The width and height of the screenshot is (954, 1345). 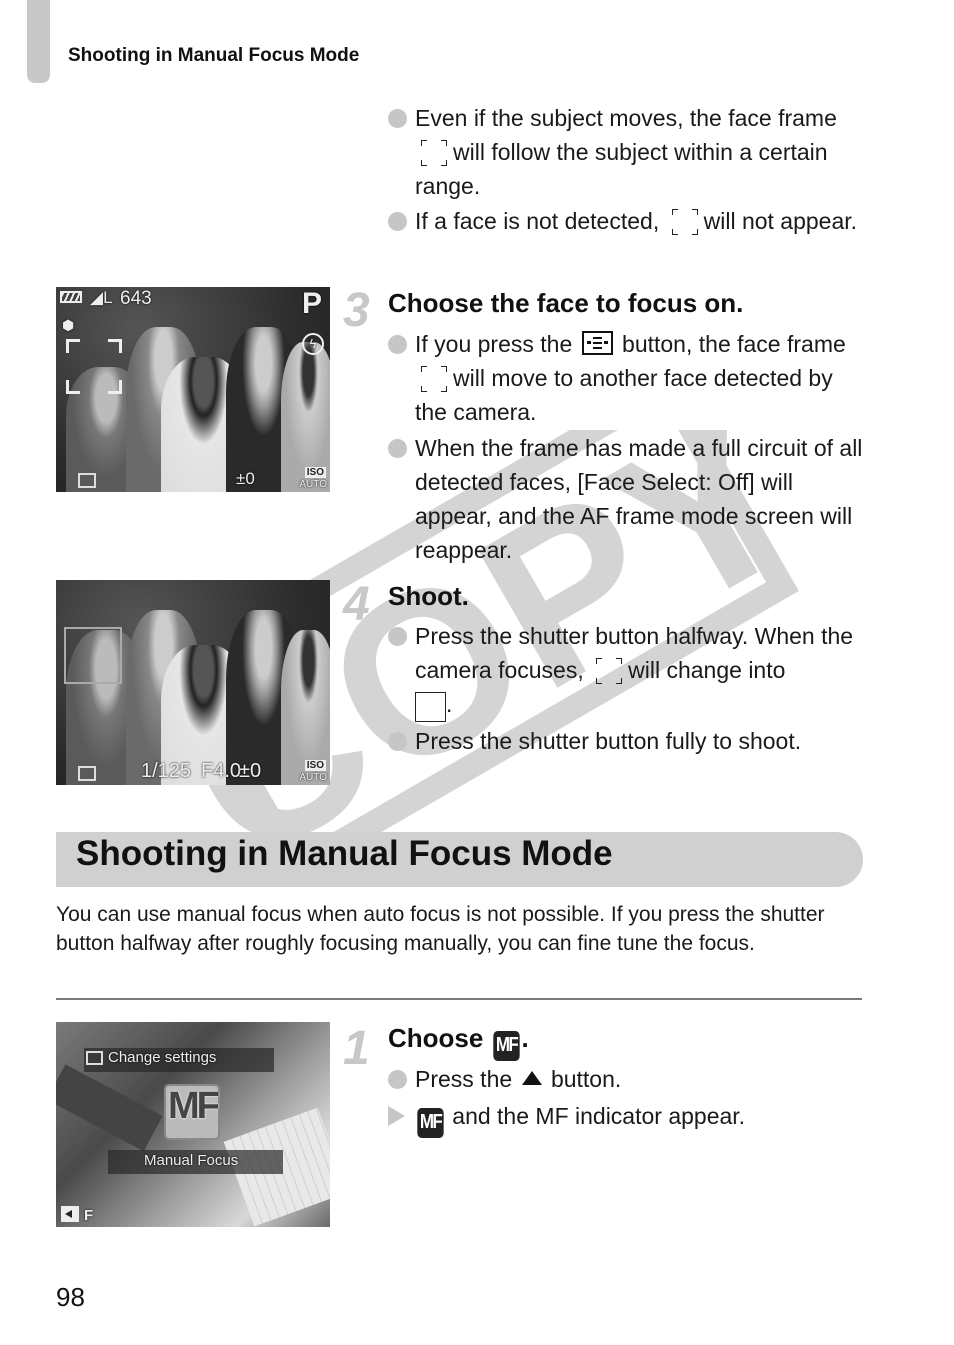 I want to click on quality-indicator: ◢L, so click(x=101, y=297).